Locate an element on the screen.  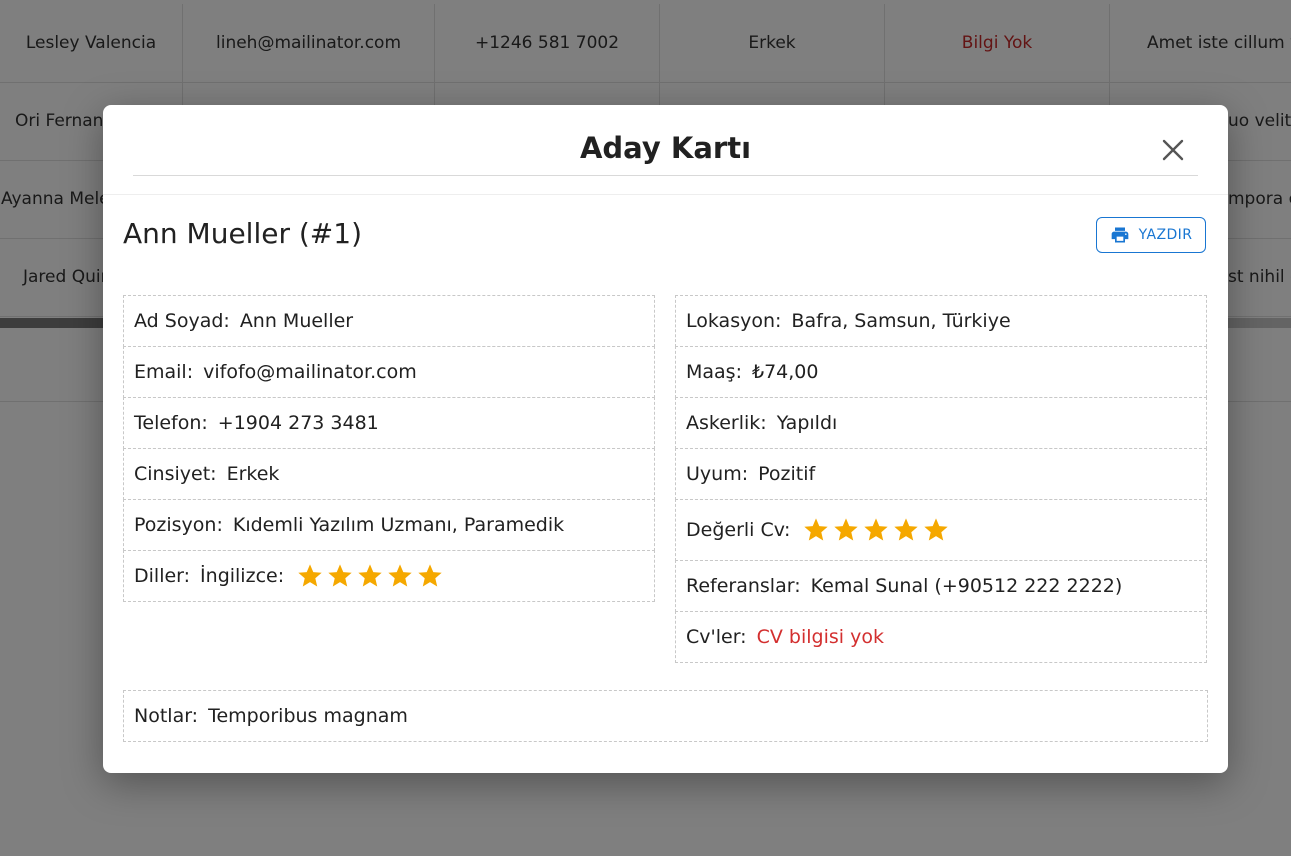
field-label: Email: is located at coordinates (164, 372).